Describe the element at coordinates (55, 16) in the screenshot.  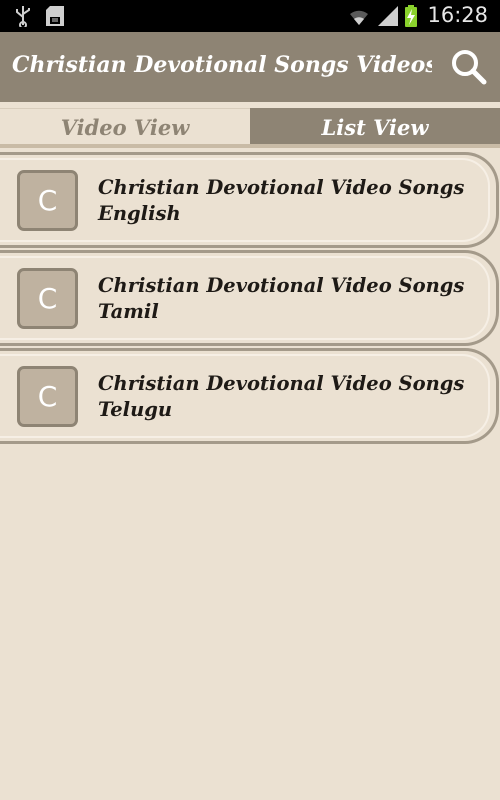
I see `sd-card-icon` at that location.